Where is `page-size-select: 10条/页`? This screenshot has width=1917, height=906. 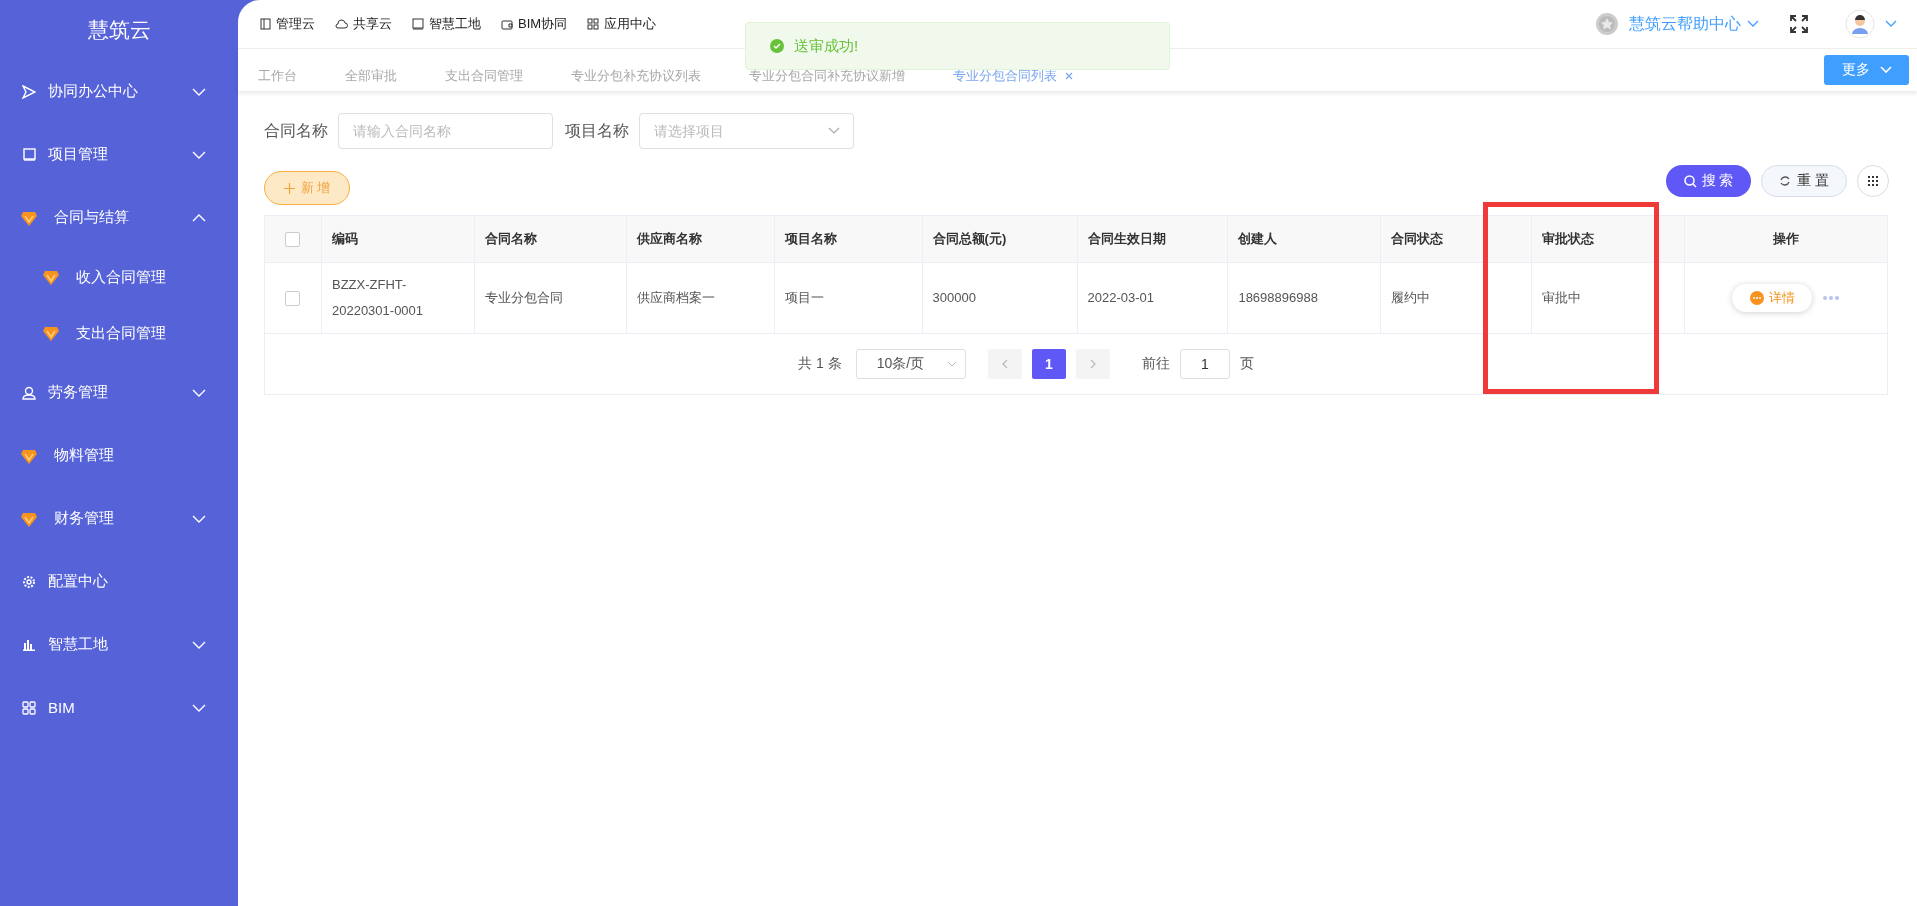
page-size-select: 10条/页 is located at coordinates (910, 364).